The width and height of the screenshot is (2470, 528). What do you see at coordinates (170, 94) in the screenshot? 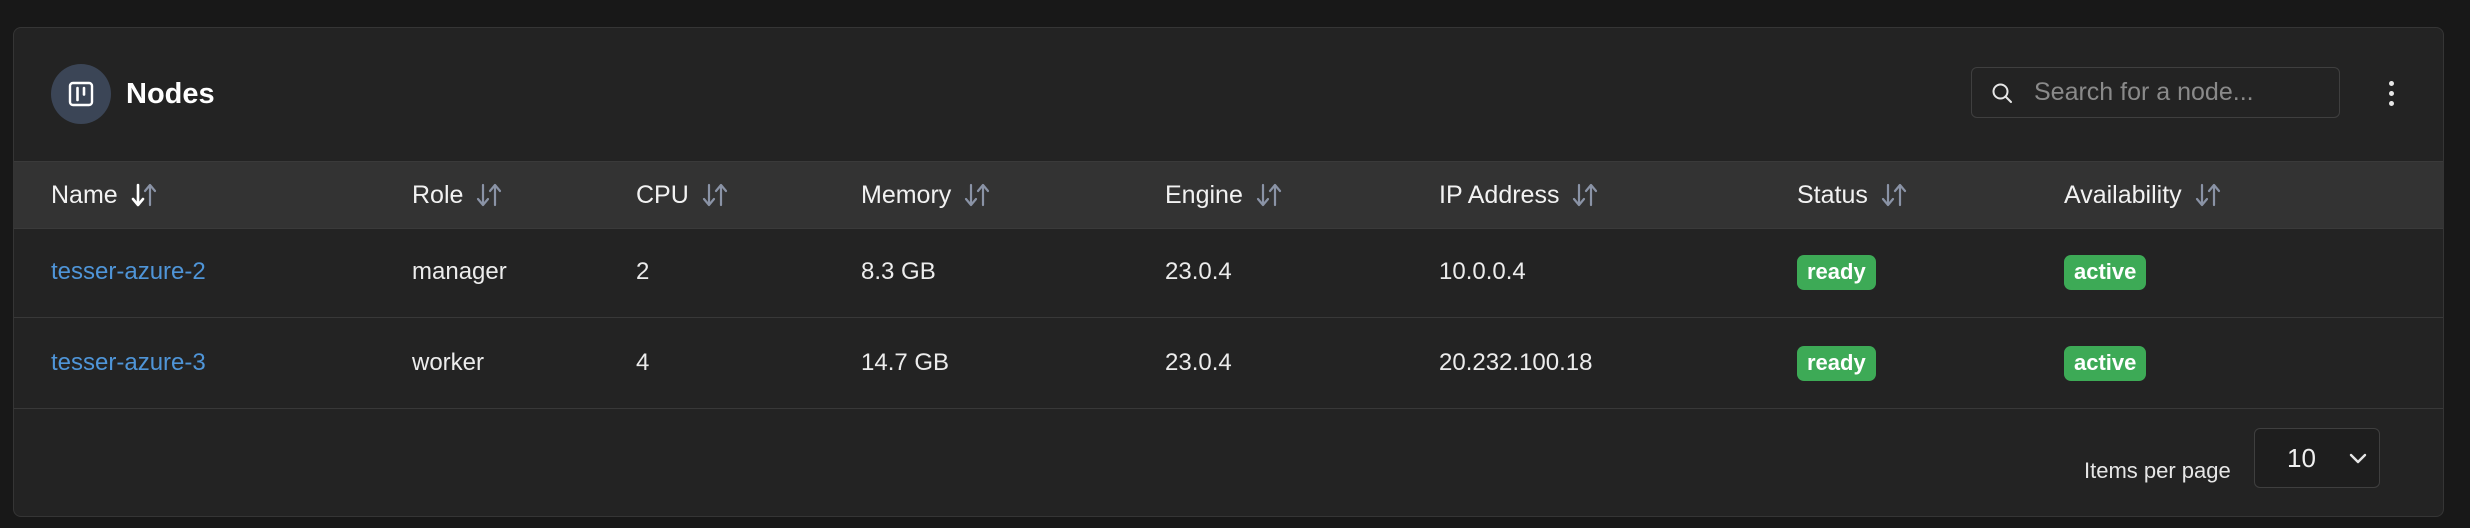
I see `page-title: Nodes` at bounding box center [170, 94].